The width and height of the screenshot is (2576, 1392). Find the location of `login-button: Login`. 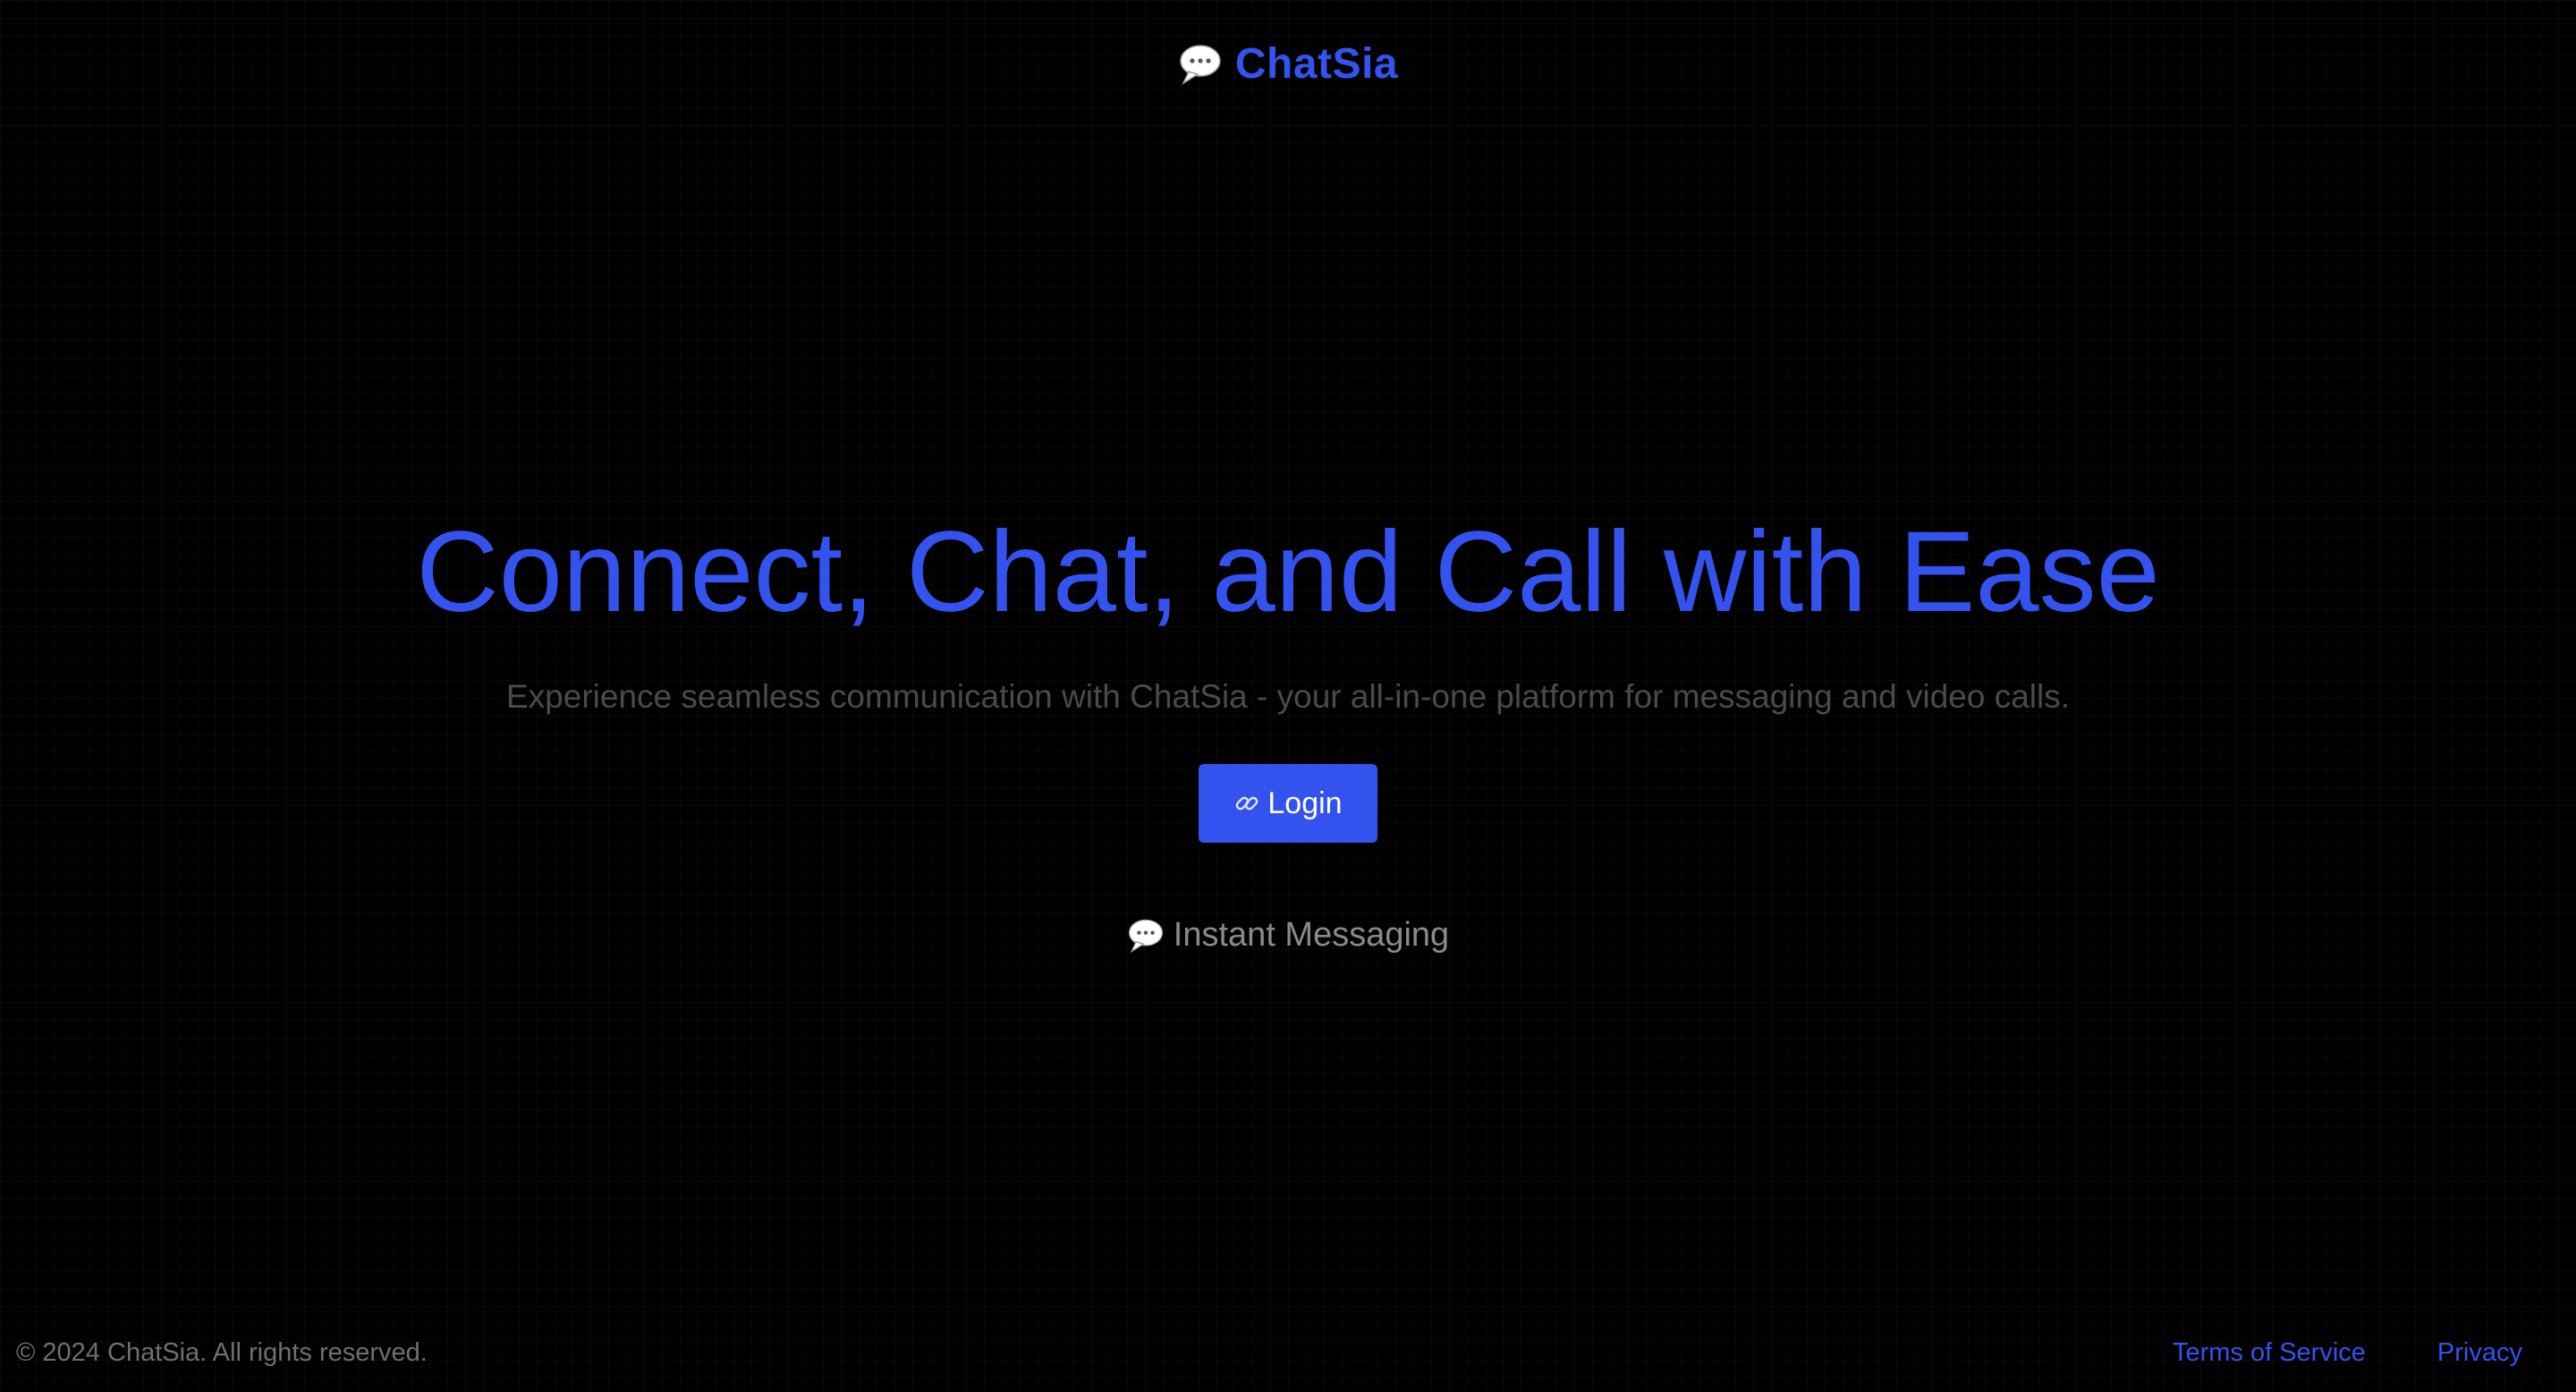

login-button: Login is located at coordinates (1288, 803).